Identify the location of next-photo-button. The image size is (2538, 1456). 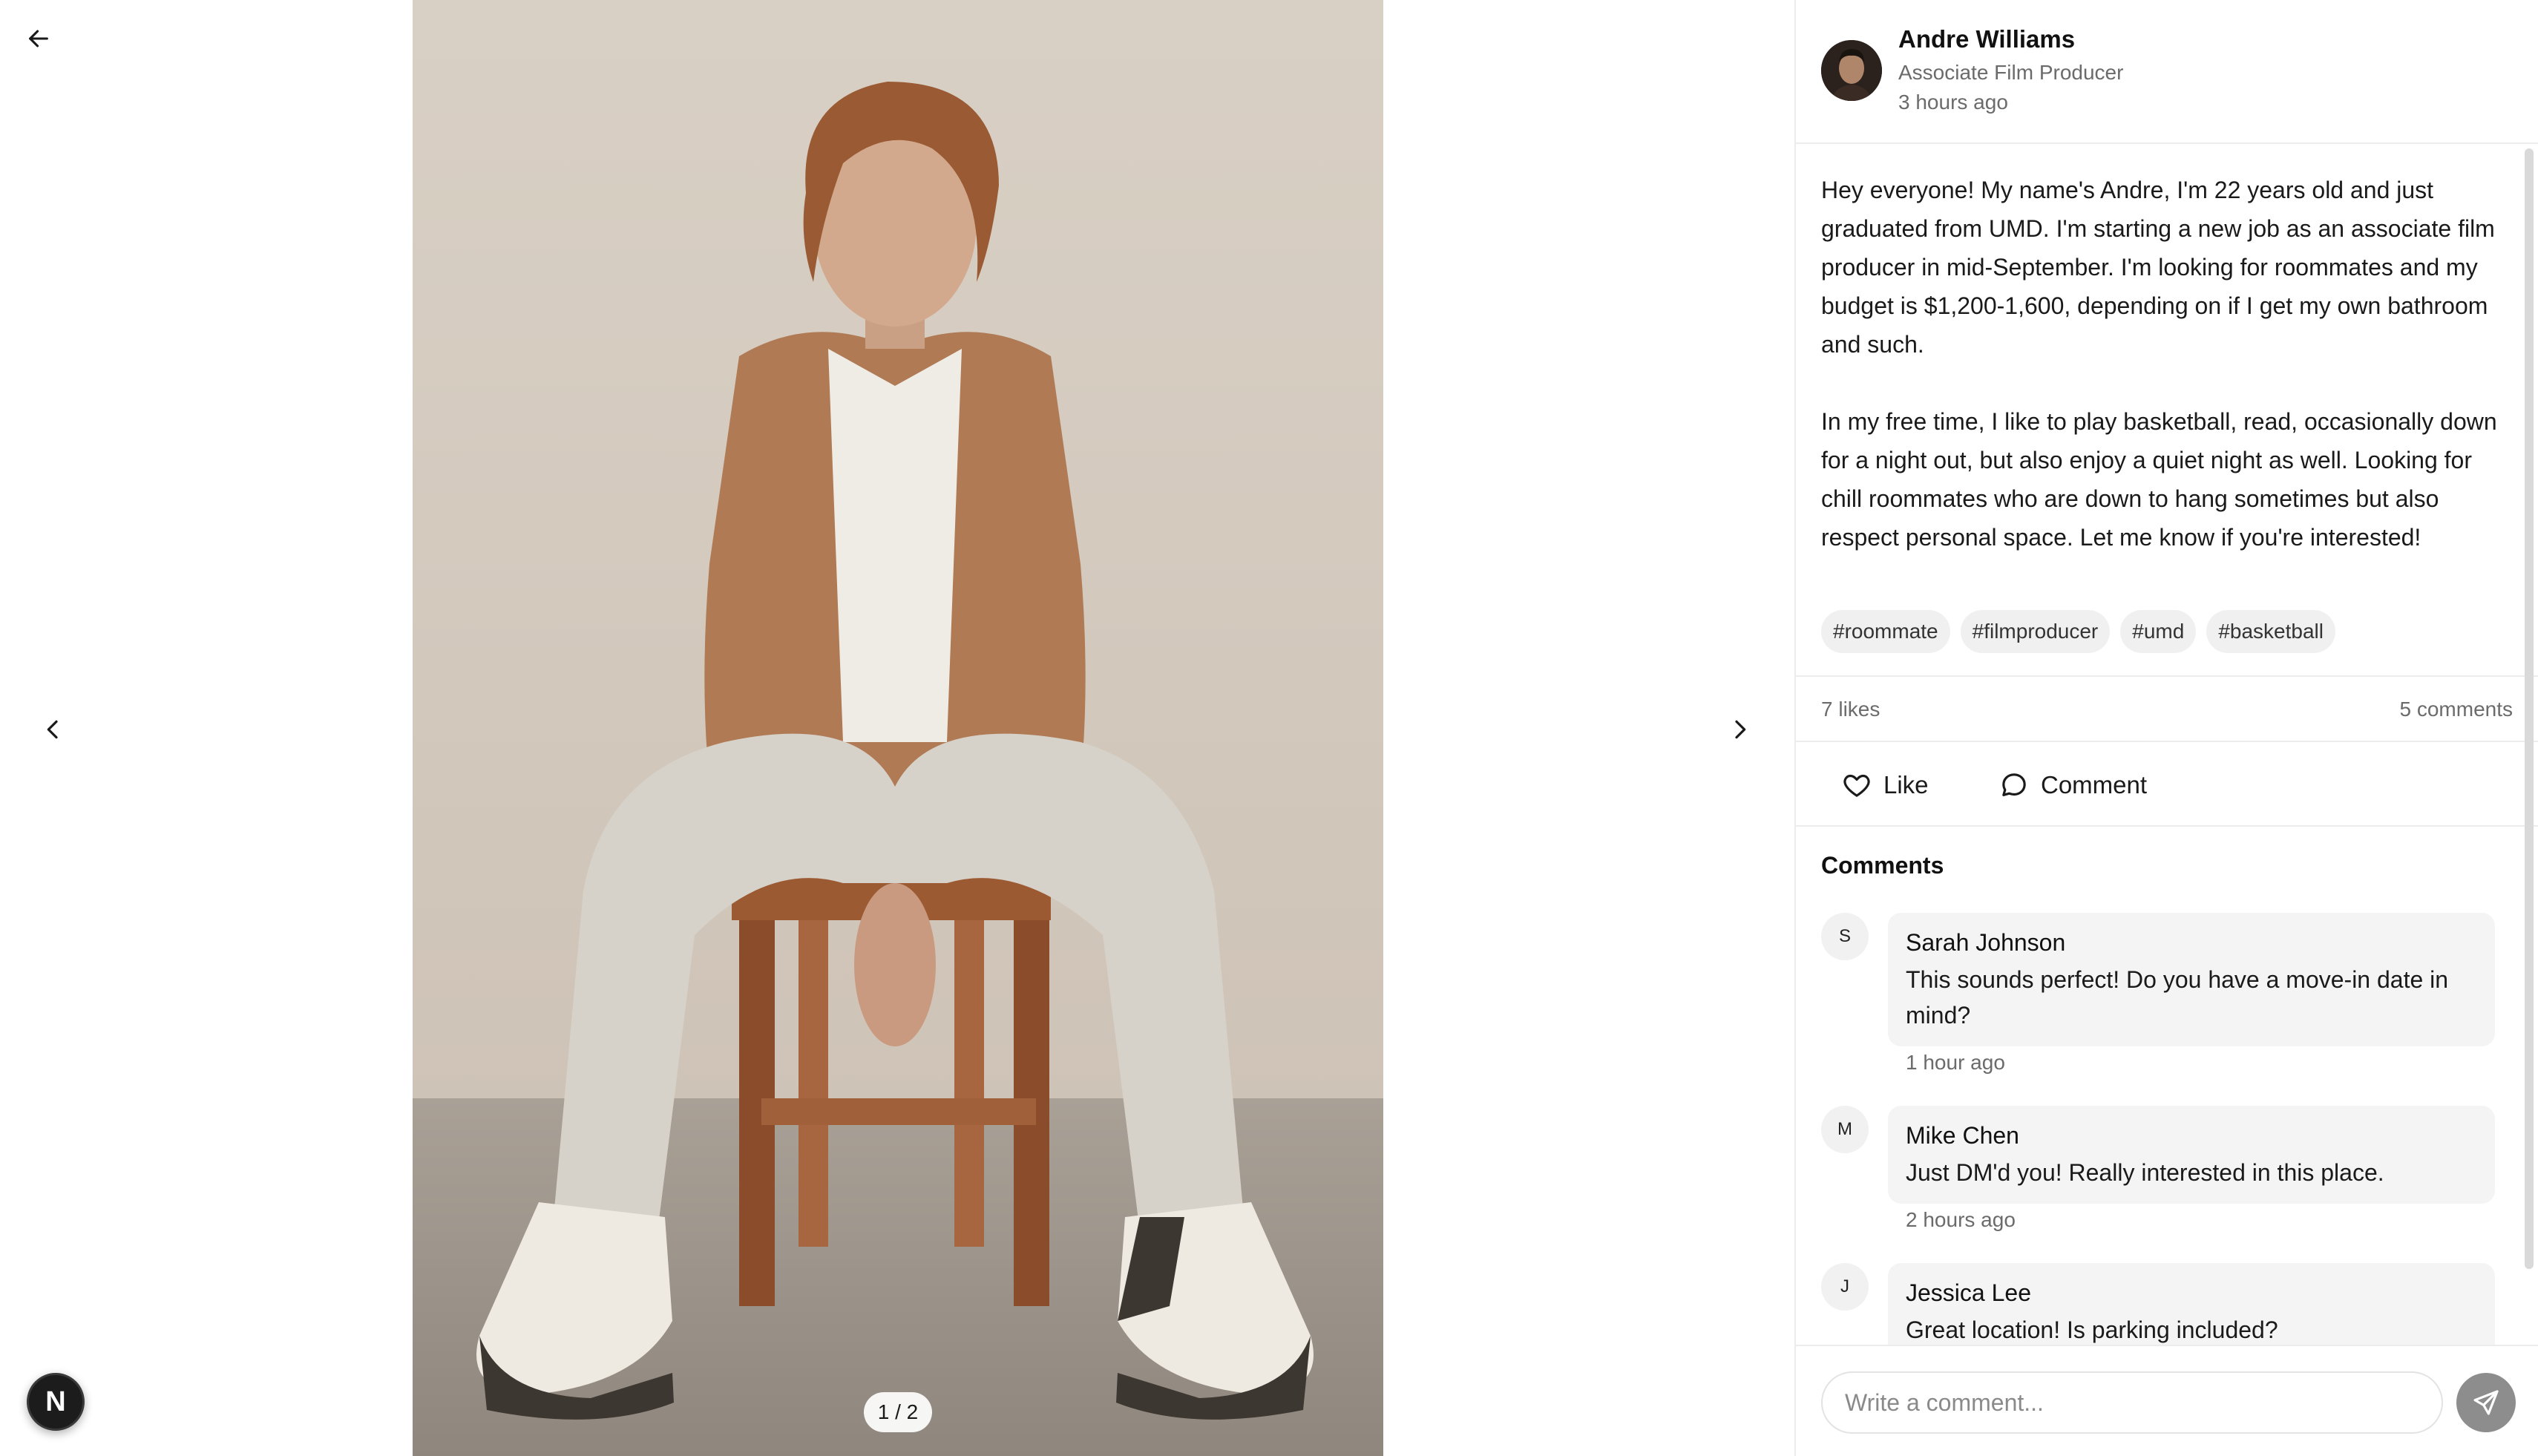
(1739, 730).